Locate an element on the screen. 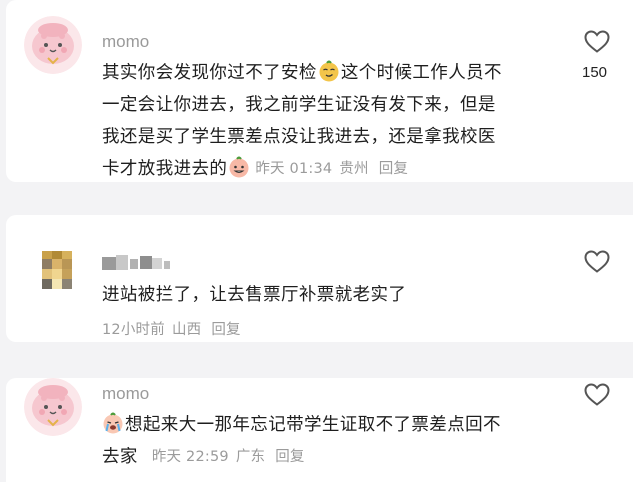 The image size is (633, 482). awkward-smile-emoji-icon is located at coordinates (239, 167).